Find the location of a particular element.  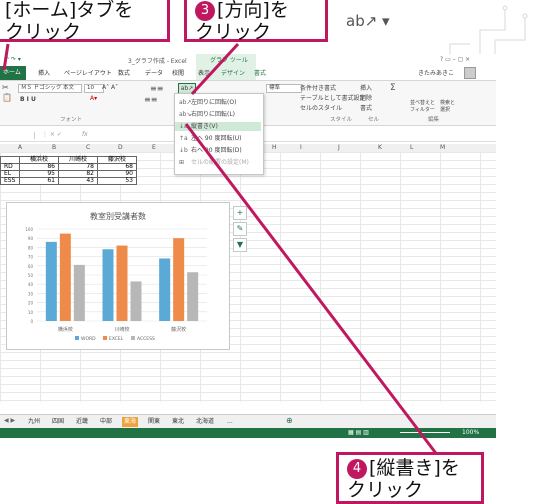

callout-home-tab: [ホーム]タブを クリック is located at coordinates (85, 21).